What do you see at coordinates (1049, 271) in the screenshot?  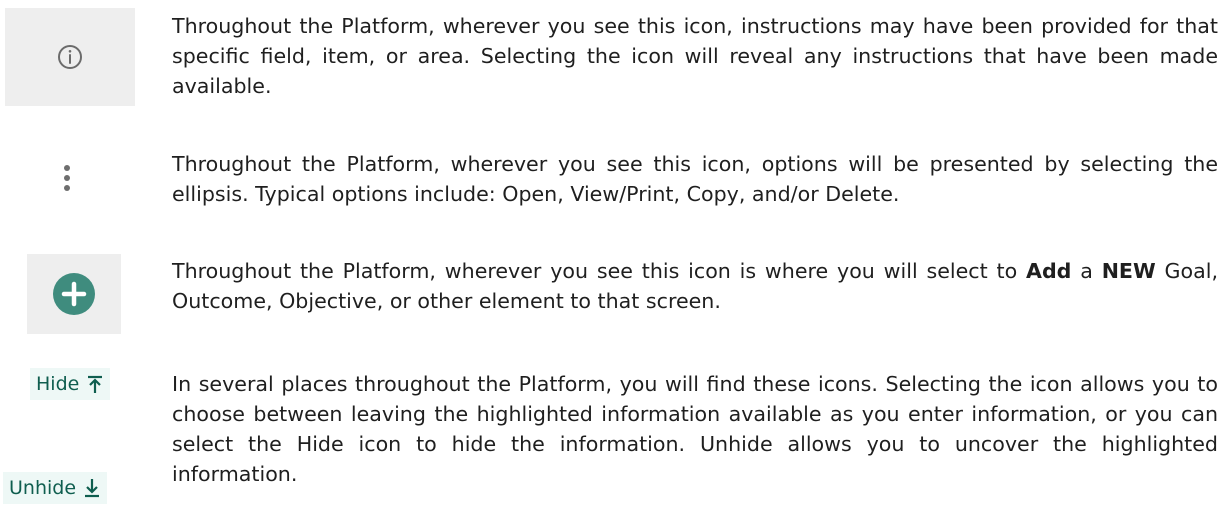 I see `bold-add: Add` at bounding box center [1049, 271].